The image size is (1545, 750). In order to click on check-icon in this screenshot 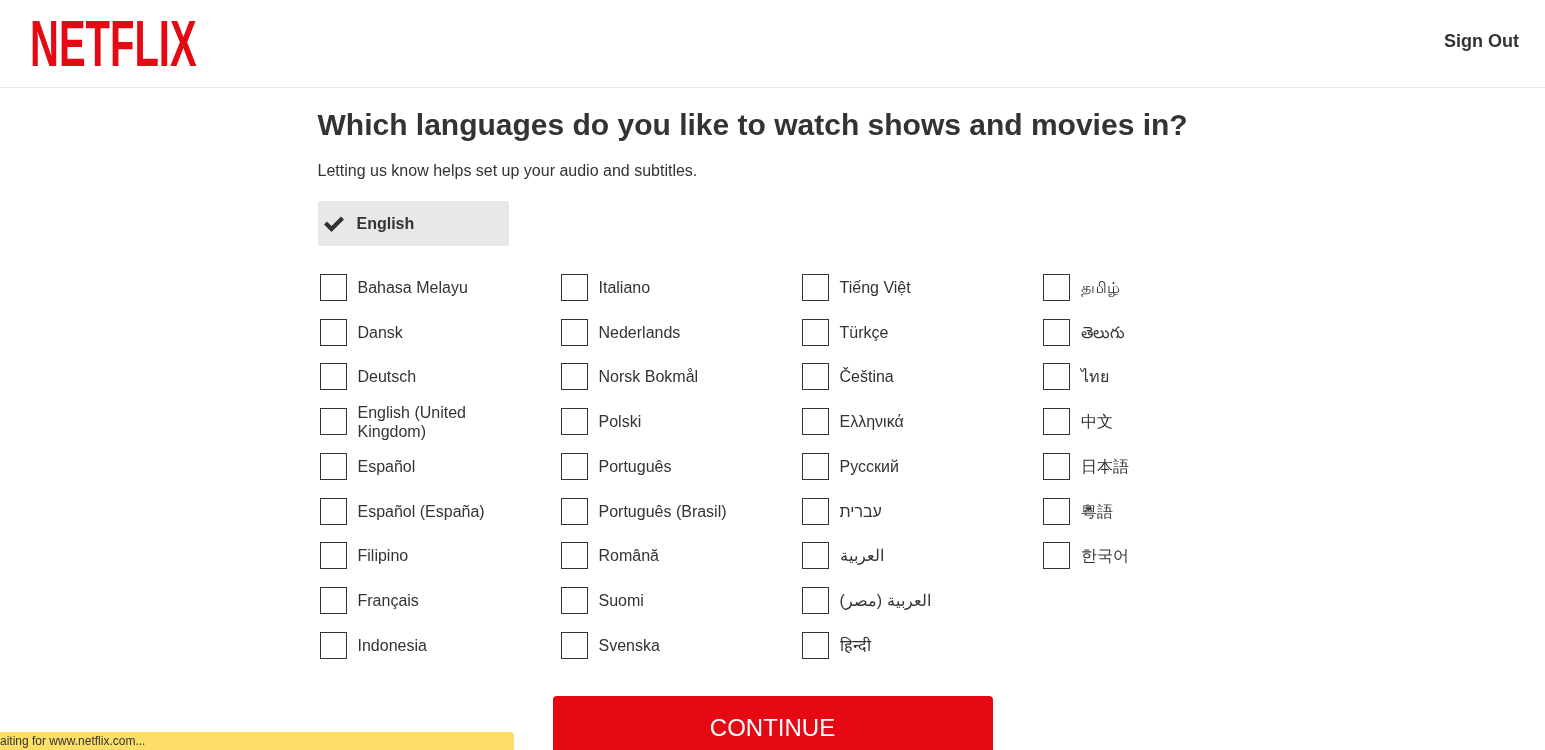, I will do `click(333, 223)`.